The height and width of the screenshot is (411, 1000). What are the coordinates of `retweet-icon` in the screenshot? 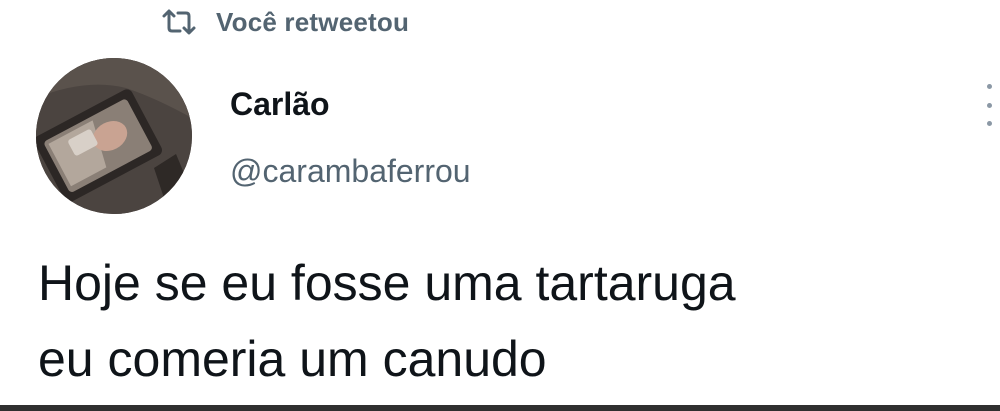 It's located at (179, 22).